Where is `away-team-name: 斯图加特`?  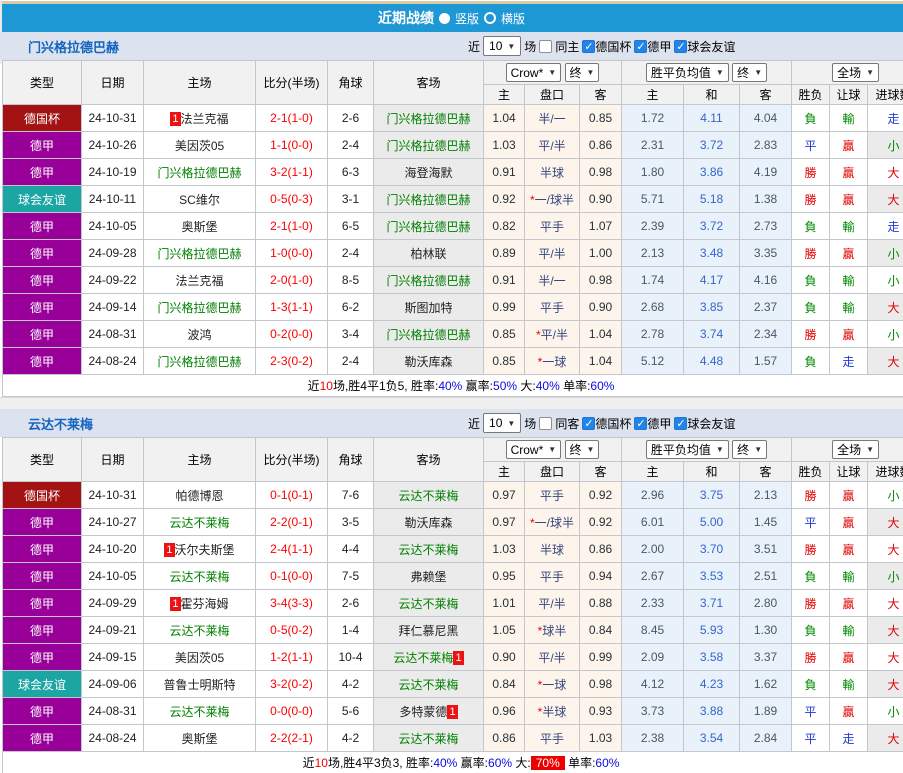
away-team-name: 斯图加特 is located at coordinates (428, 307).